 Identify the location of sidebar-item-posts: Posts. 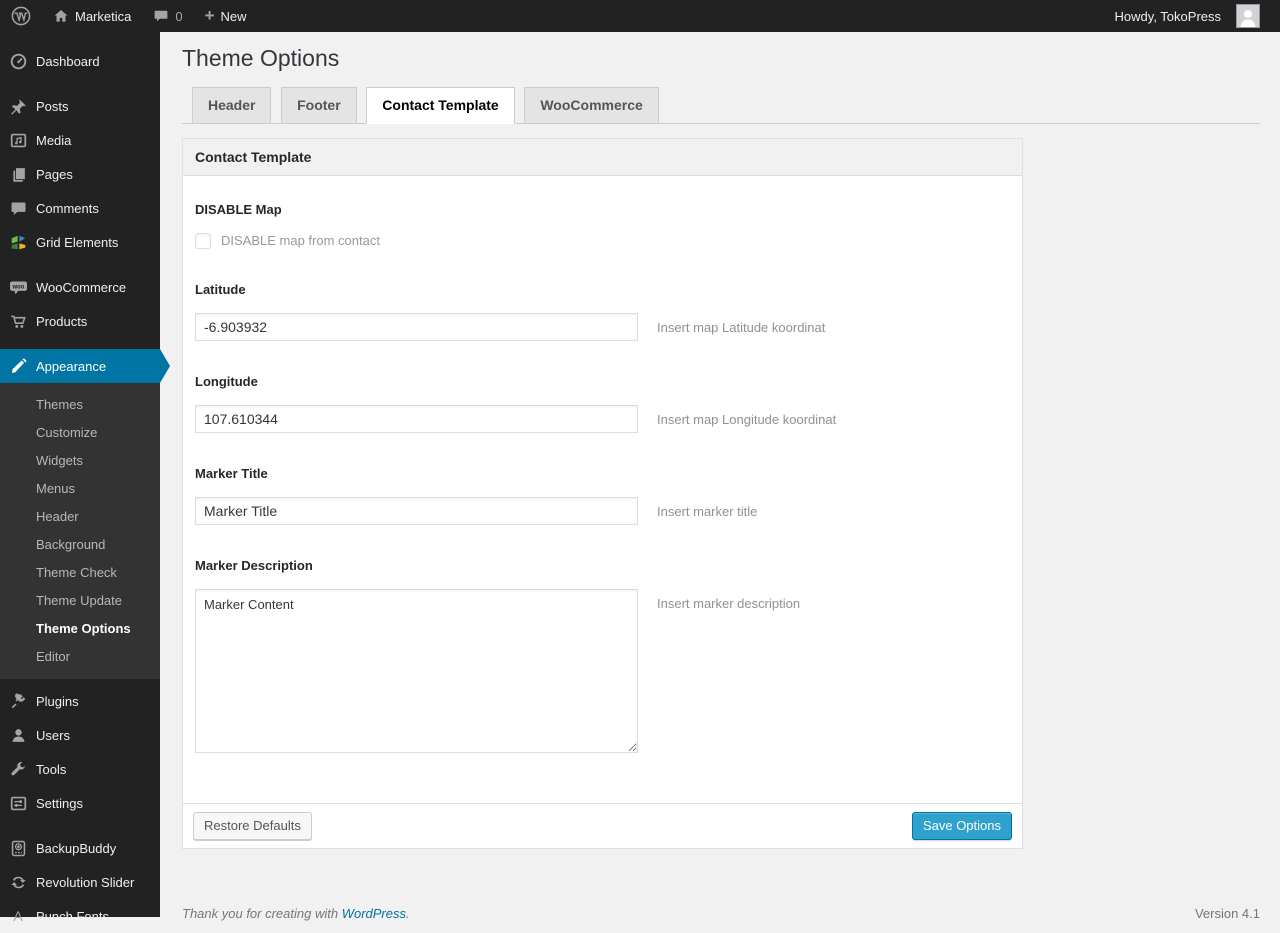
(80, 106).